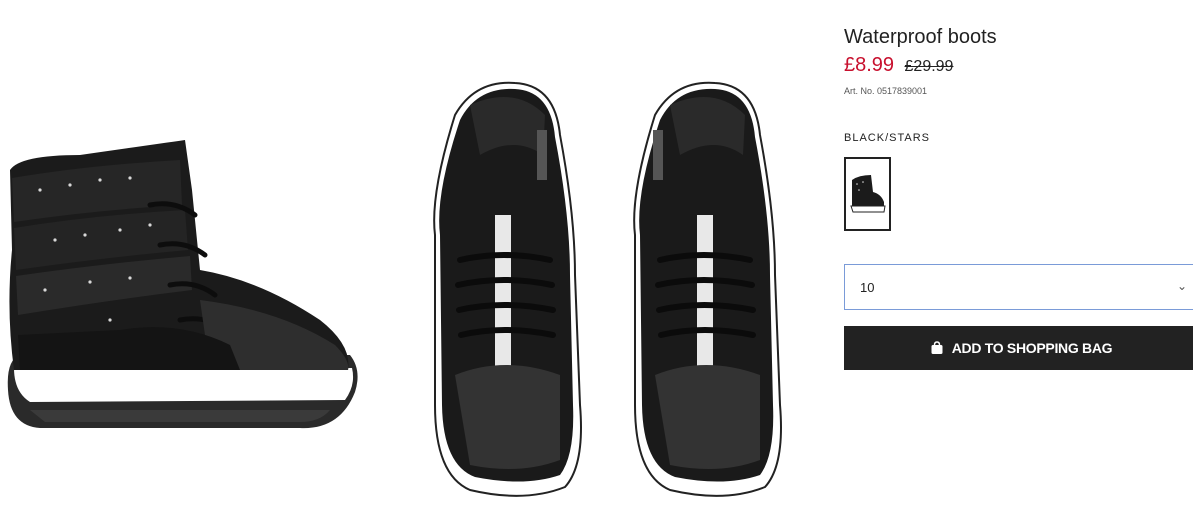 The image size is (1193, 521). I want to click on article-number: Art. No. 0517839001, so click(886, 91).